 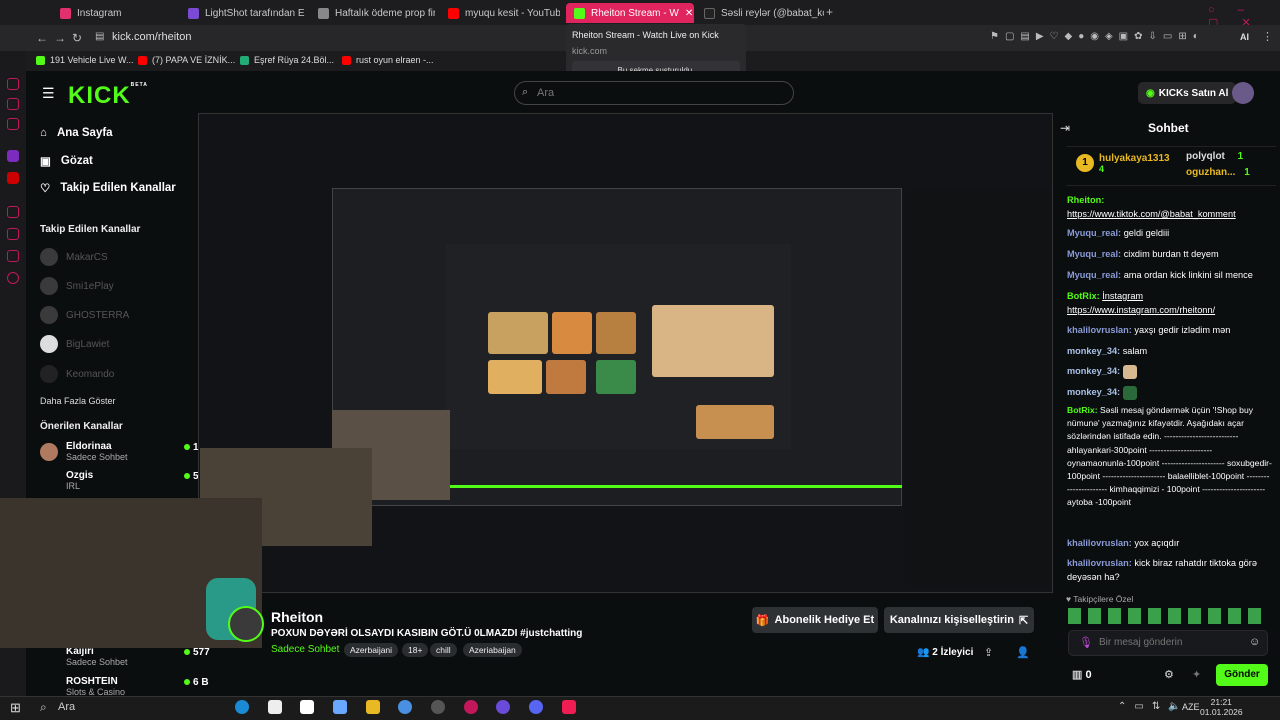 What do you see at coordinates (1254, 642) in the screenshot?
I see `emoji-icon: ☺` at bounding box center [1254, 642].